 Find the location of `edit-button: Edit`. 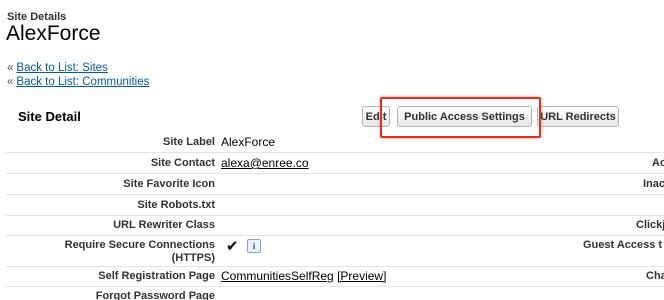

edit-button: Edit is located at coordinates (376, 116).